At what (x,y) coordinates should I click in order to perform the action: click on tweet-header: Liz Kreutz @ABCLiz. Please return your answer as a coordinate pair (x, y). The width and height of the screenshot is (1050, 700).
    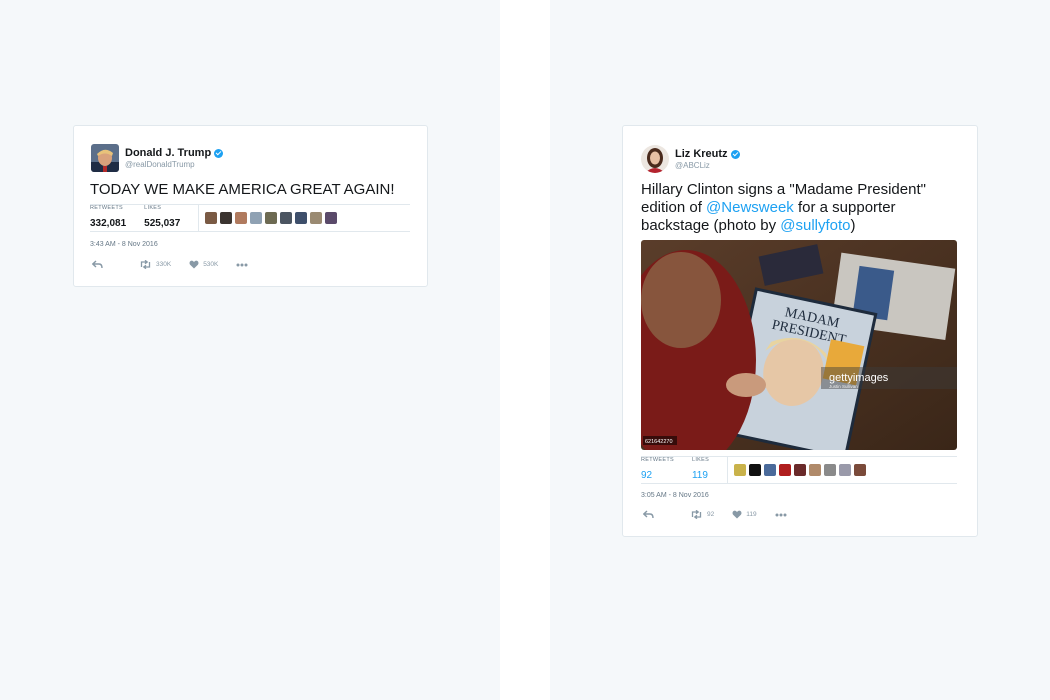
    Looking at the image, I should click on (690, 159).